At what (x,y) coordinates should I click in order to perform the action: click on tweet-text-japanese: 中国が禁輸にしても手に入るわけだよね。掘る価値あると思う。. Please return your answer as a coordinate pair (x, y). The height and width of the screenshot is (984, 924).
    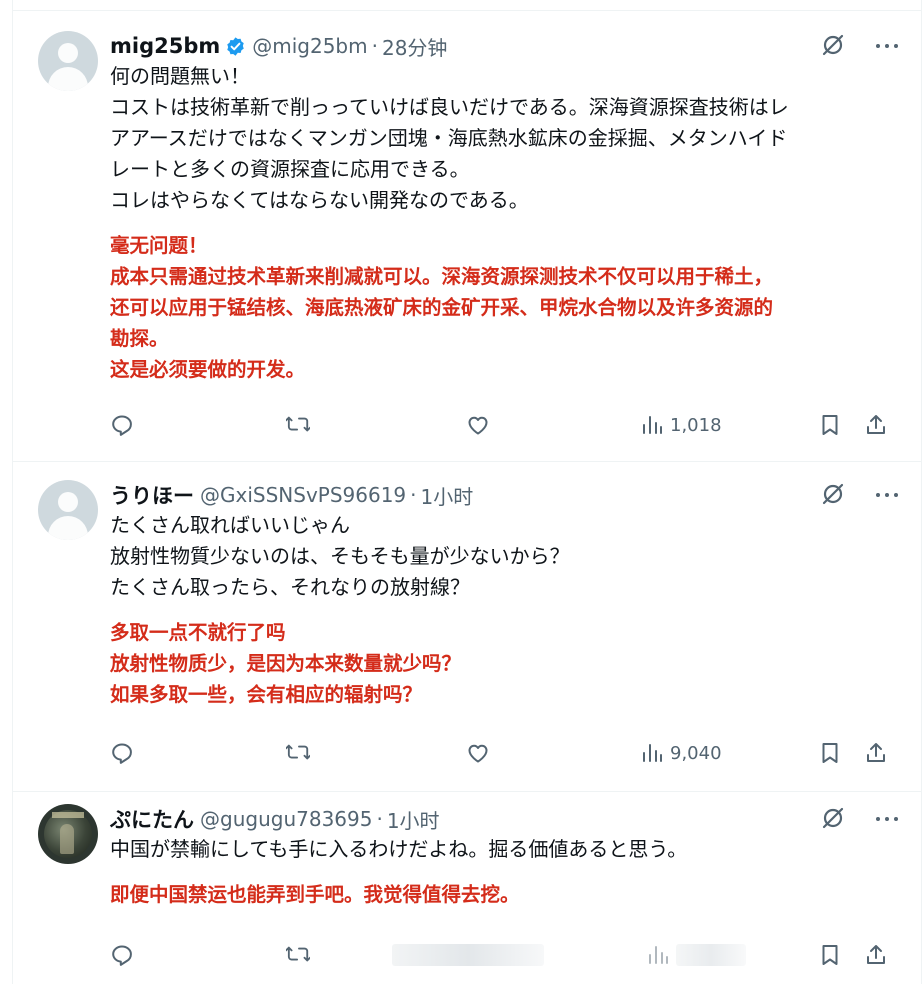
    Looking at the image, I should click on (506, 849).